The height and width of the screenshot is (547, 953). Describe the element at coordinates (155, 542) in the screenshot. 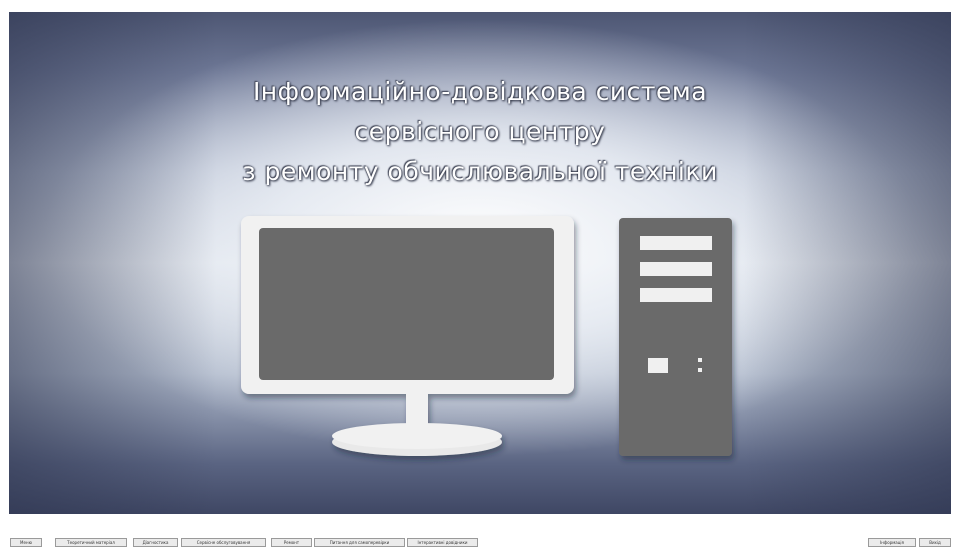

I see `diagnostics-button: Діагностика` at that location.